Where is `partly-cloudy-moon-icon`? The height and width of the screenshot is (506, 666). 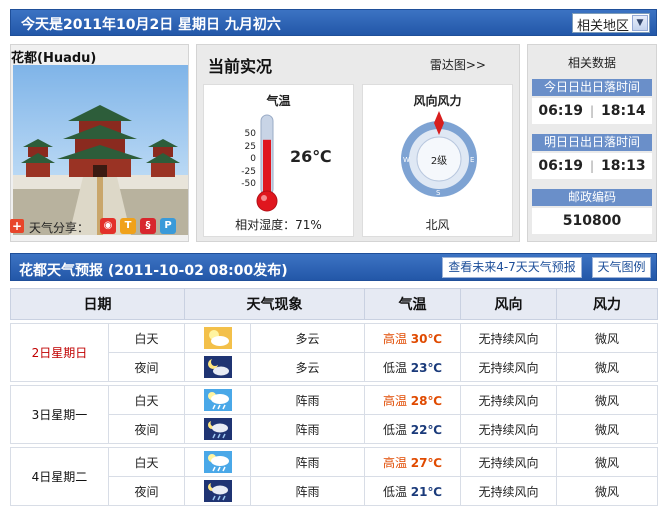
partly-cloudy-moon-icon is located at coordinates (217, 367).